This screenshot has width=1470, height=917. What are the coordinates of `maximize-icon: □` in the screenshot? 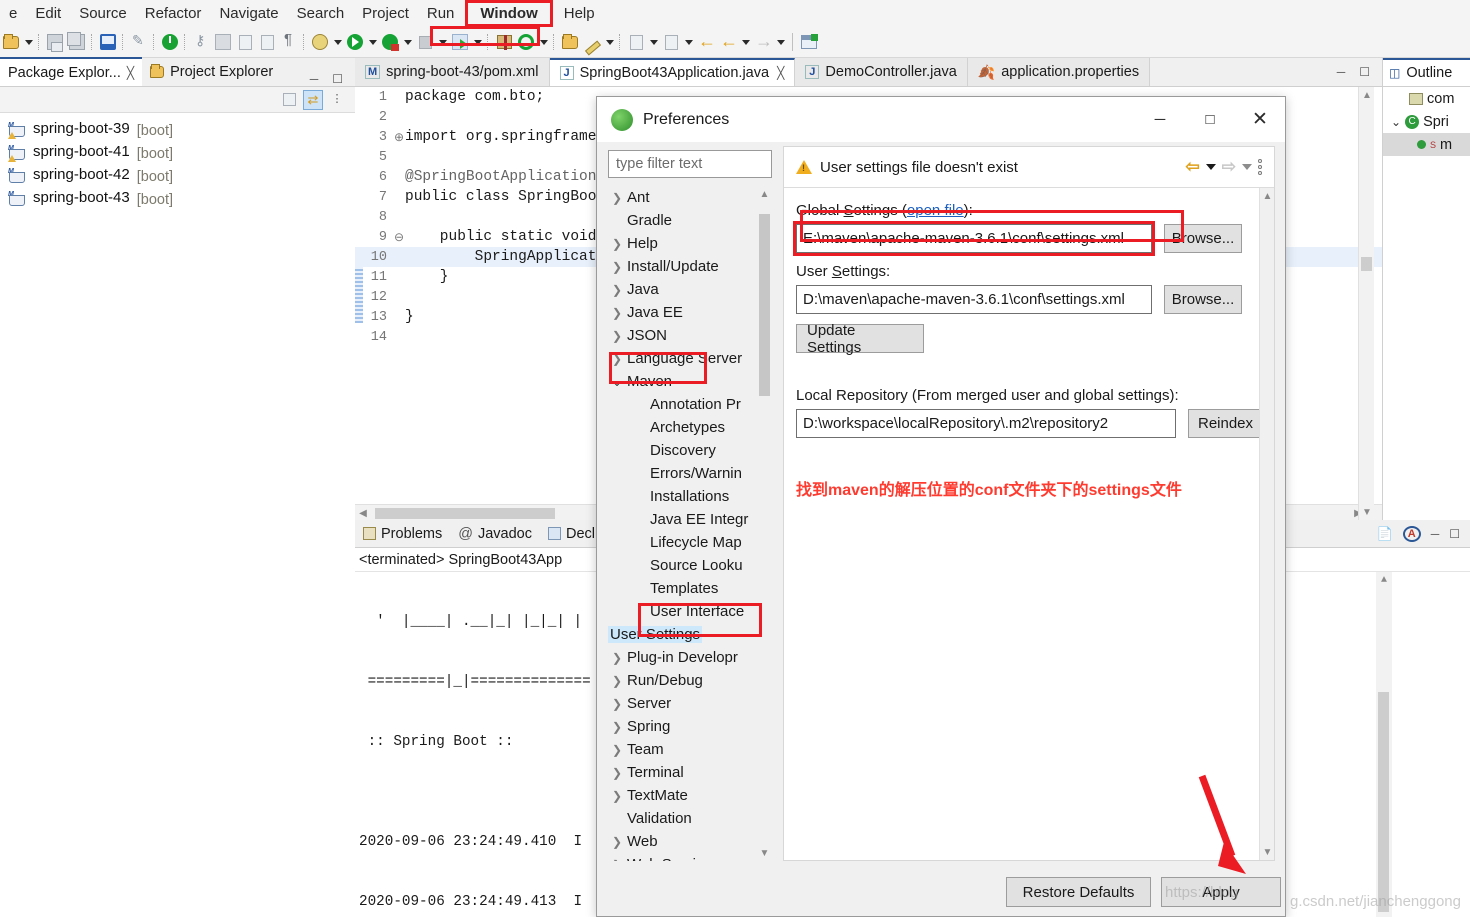 It's located at (1210, 119).